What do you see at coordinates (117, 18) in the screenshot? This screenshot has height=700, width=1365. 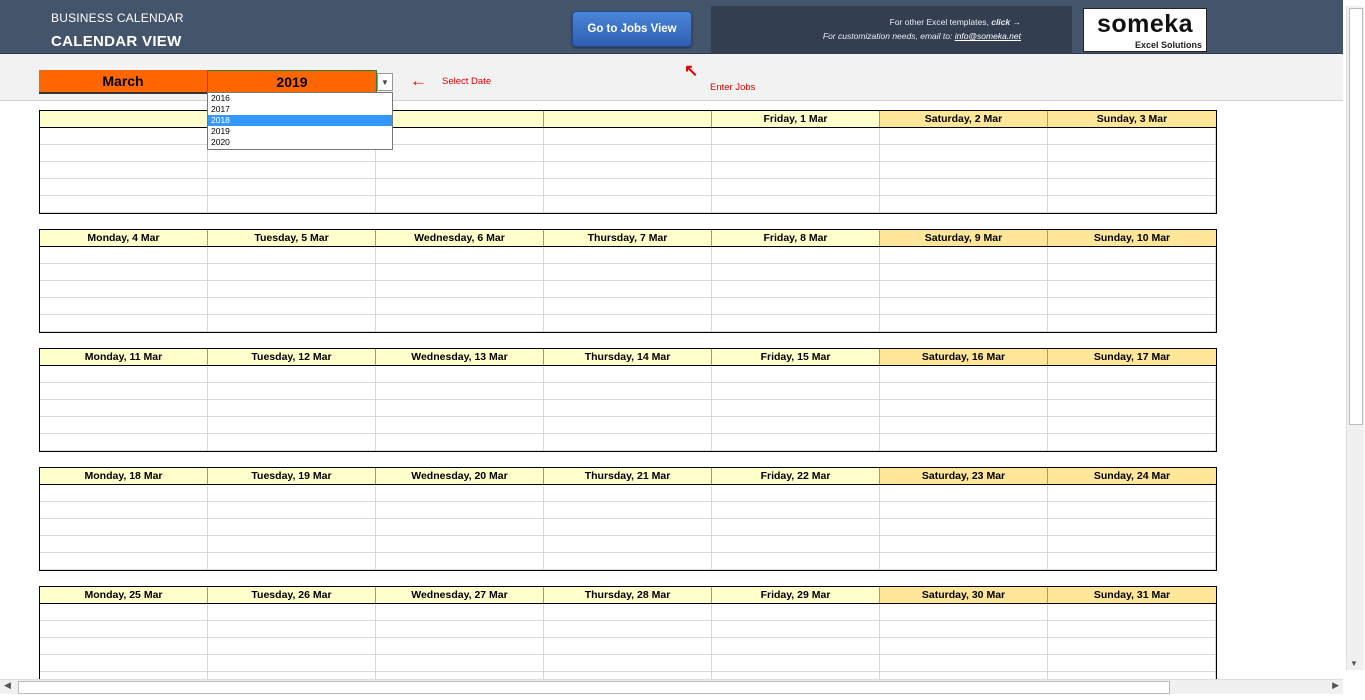 I see `app-subtitle: BUSINESS CALENDAR` at bounding box center [117, 18].